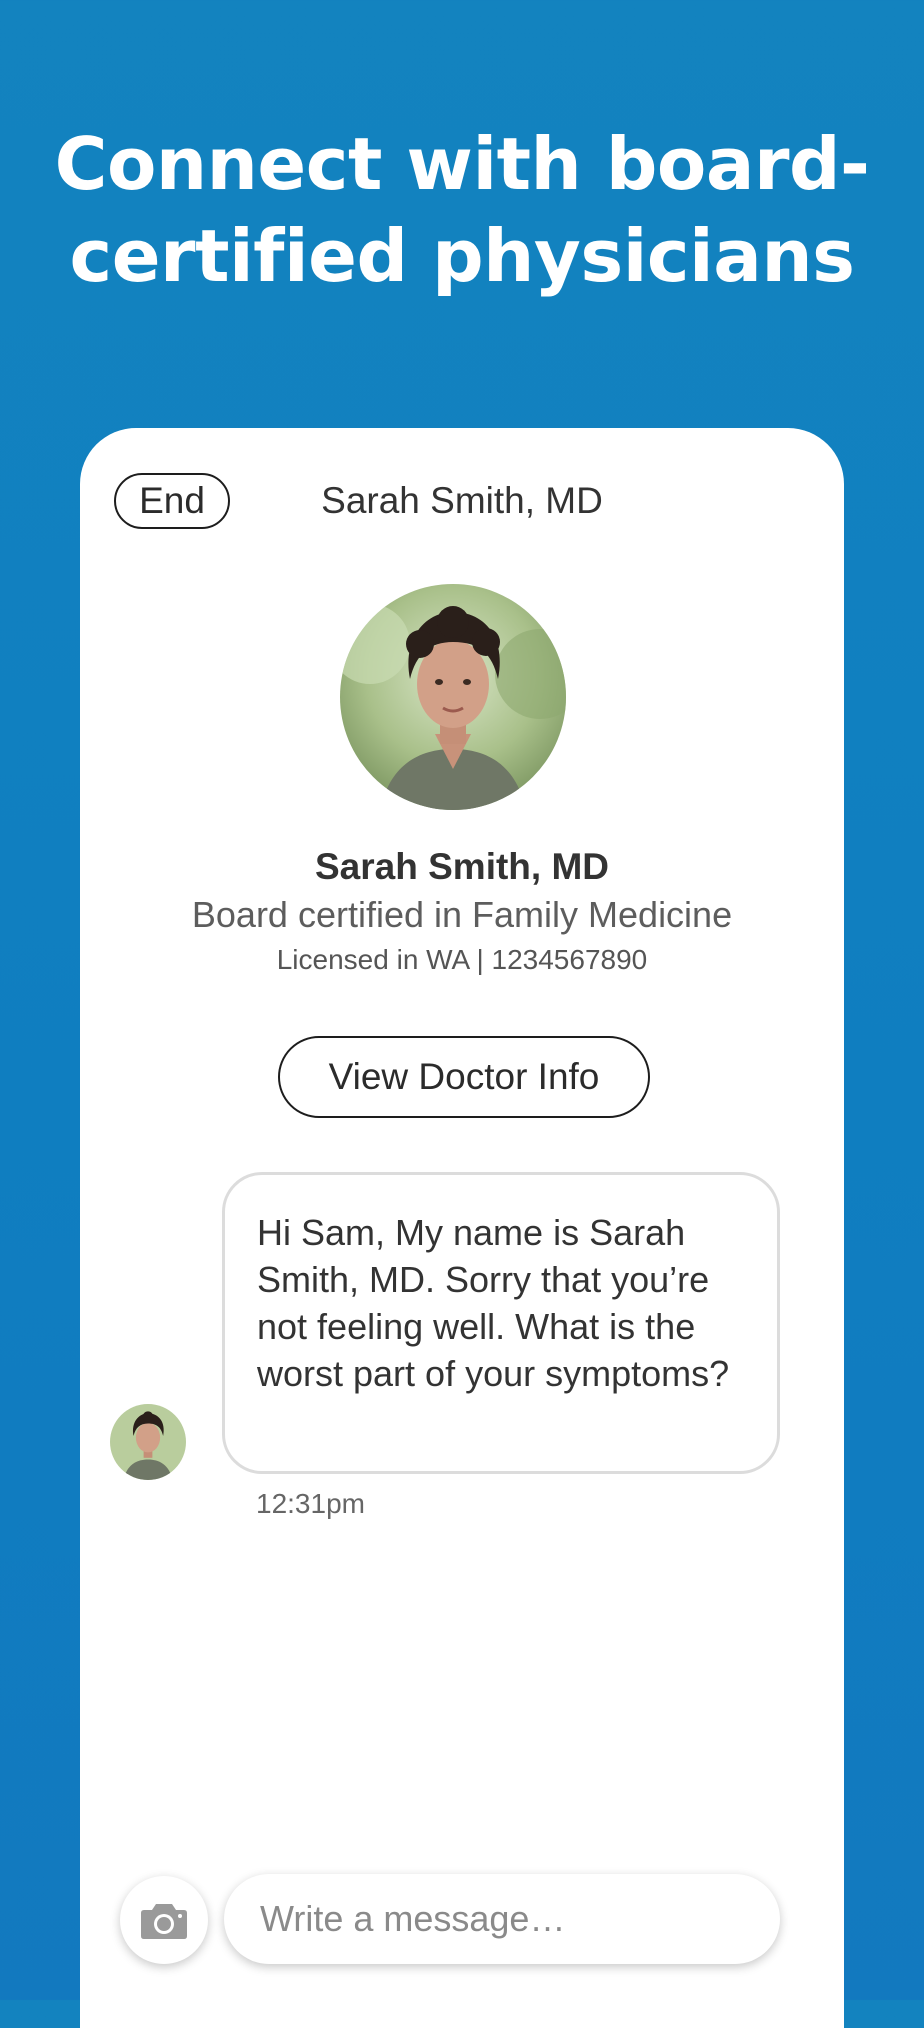 The height and width of the screenshot is (2028, 924). Describe the element at coordinates (502, 1919) in the screenshot. I see `message-input` at that location.